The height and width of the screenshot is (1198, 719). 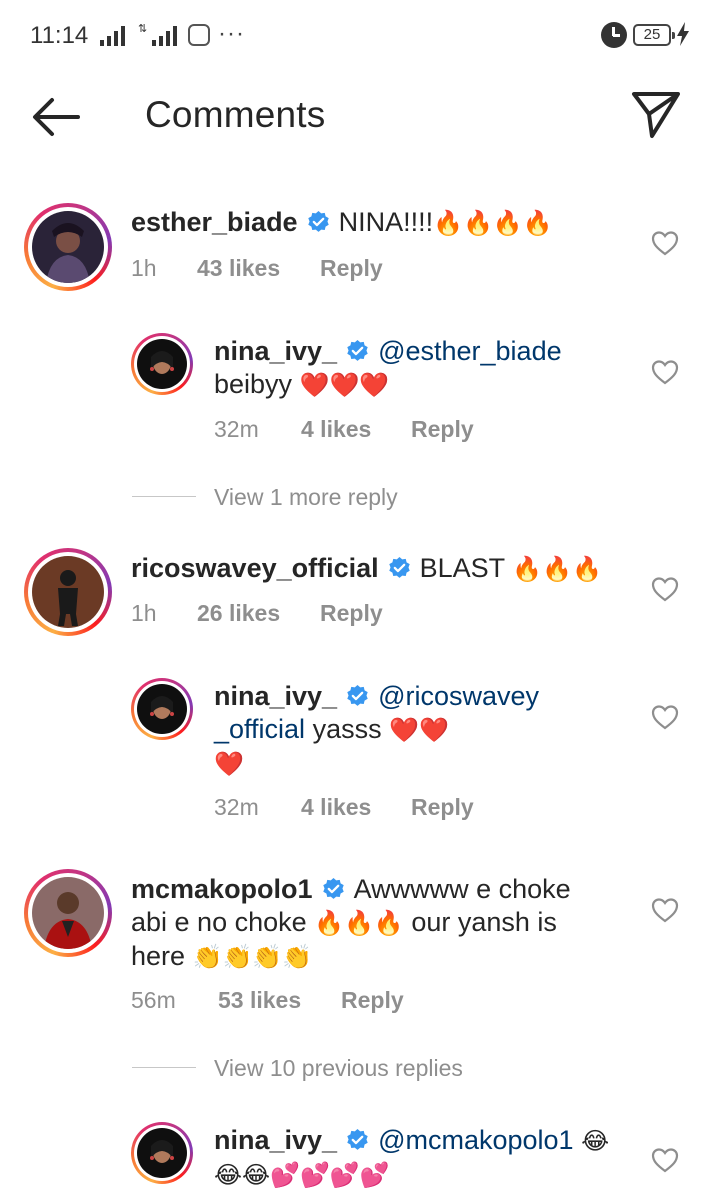 I want to click on username: ricoswavey_official, so click(x=255, y=568).